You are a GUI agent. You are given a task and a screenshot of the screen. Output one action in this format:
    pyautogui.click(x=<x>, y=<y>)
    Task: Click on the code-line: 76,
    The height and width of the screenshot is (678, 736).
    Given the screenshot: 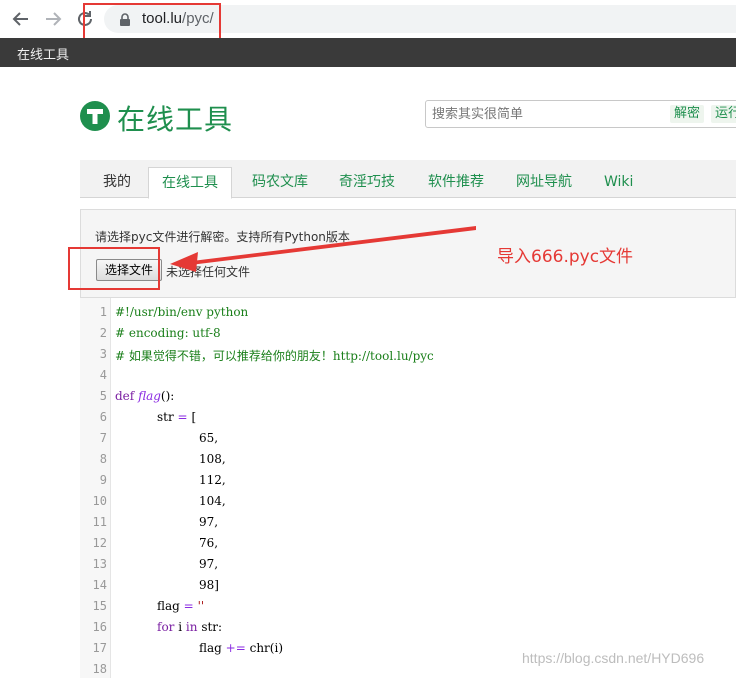 What is the action you would take?
    pyautogui.click(x=209, y=543)
    